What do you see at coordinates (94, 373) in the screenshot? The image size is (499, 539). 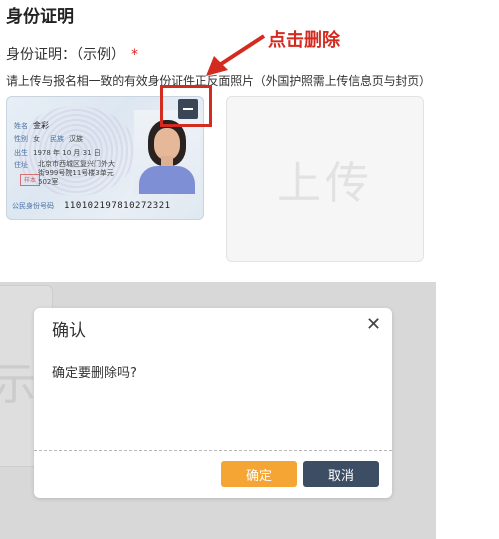 I see `dialog-message: 确定要删除吗?` at bounding box center [94, 373].